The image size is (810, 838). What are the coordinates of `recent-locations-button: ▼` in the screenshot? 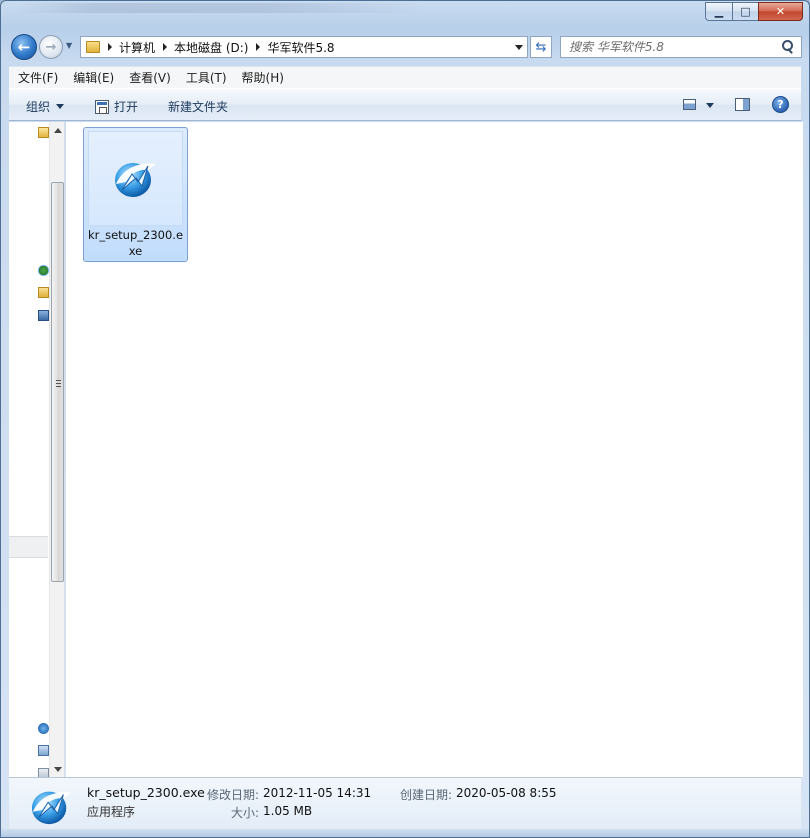 It's located at (71, 46).